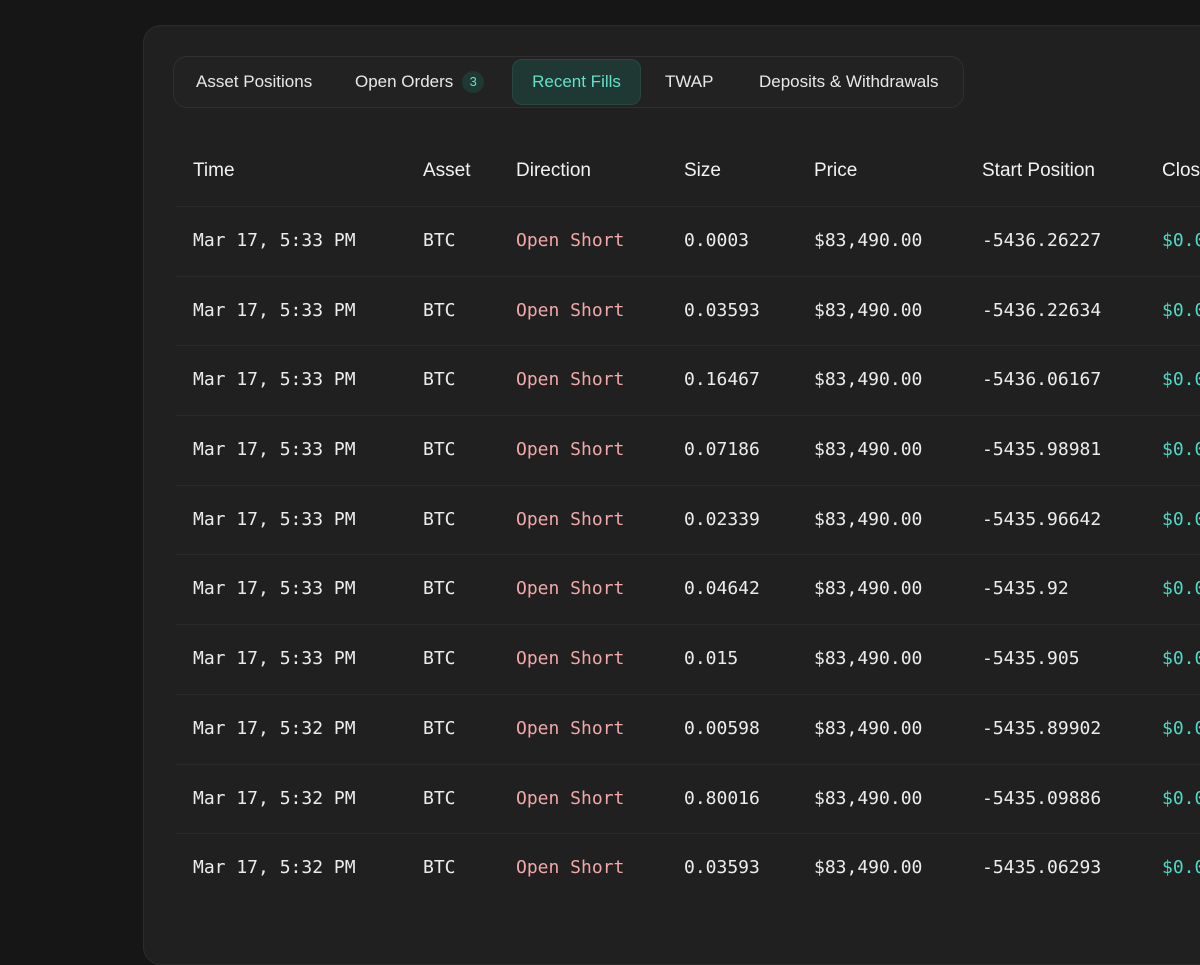 This screenshot has width=1200, height=965. What do you see at coordinates (1031, 659) in the screenshot?
I see `cell-start-position: -5435.905` at bounding box center [1031, 659].